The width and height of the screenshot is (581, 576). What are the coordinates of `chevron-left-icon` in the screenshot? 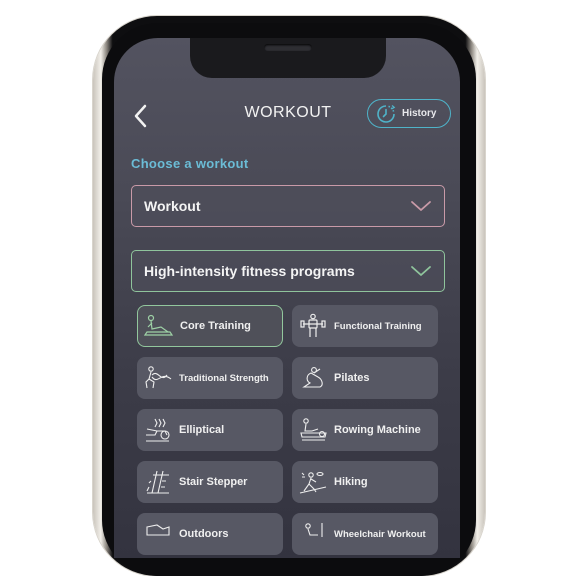 It's located at (140, 116).